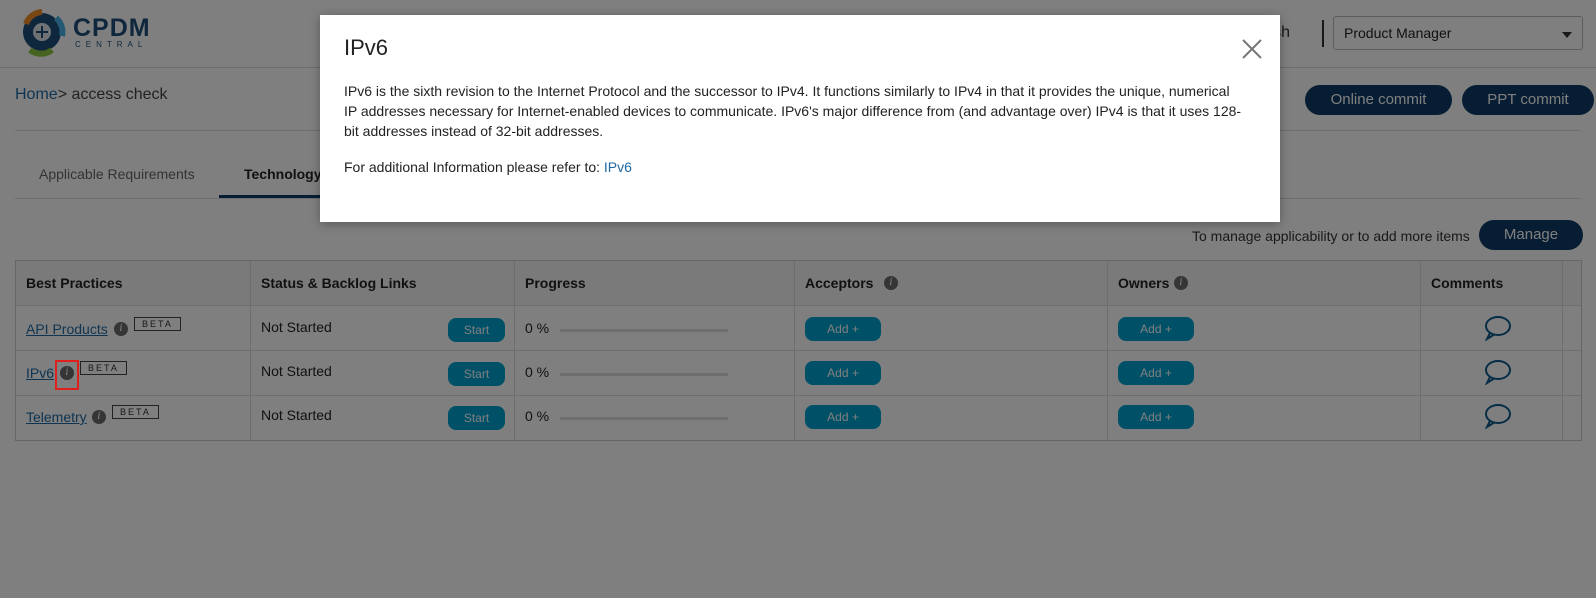 The width and height of the screenshot is (1596, 598). What do you see at coordinates (1252, 49) in the screenshot?
I see `close-icon` at bounding box center [1252, 49].